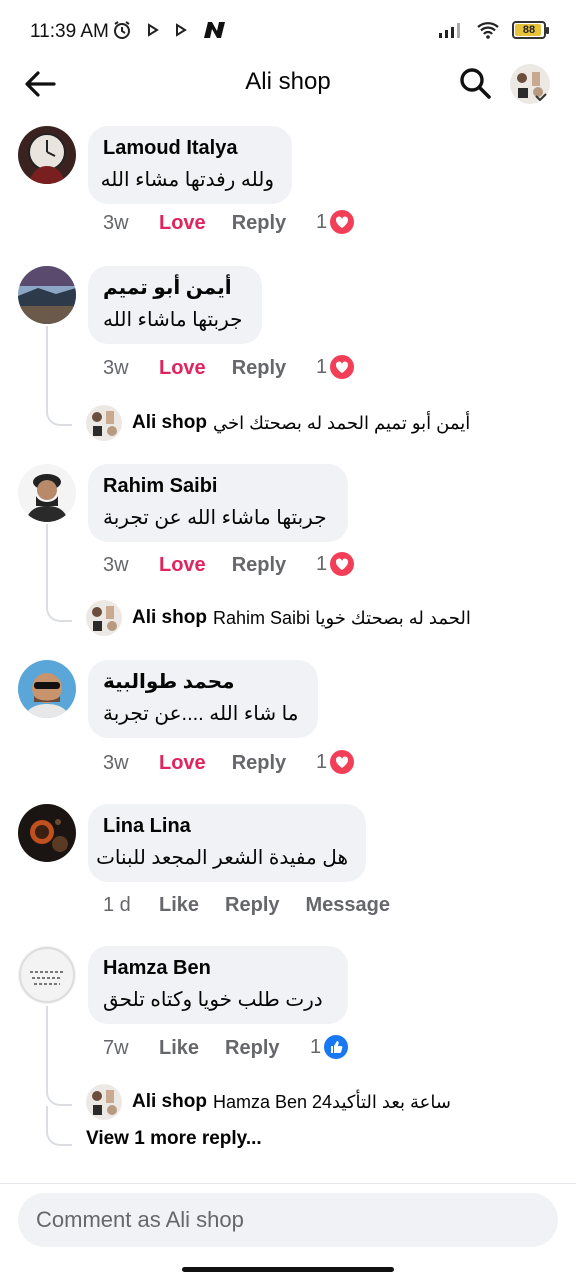 This screenshot has height=1280, width=576. Describe the element at coordinates (203, 699) in the screenshot. I see `comment-bubble: محمد طوالبية ما شاء الله ....عن تجربة` at that location.